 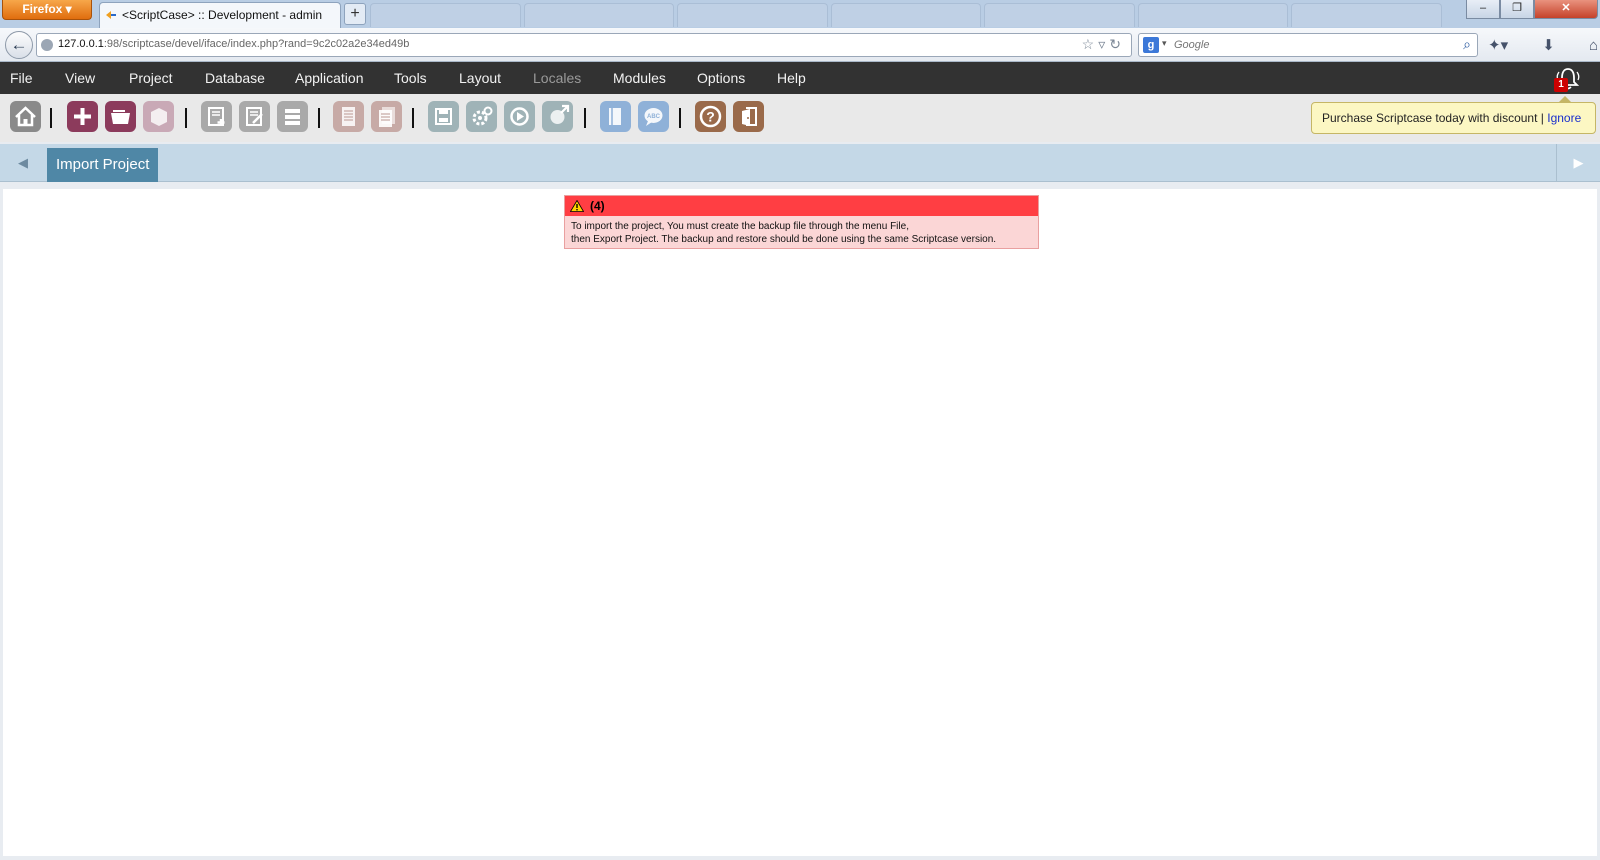 I want to click on window-controls: – ❐ ✕, so click(x=1532, y=9).